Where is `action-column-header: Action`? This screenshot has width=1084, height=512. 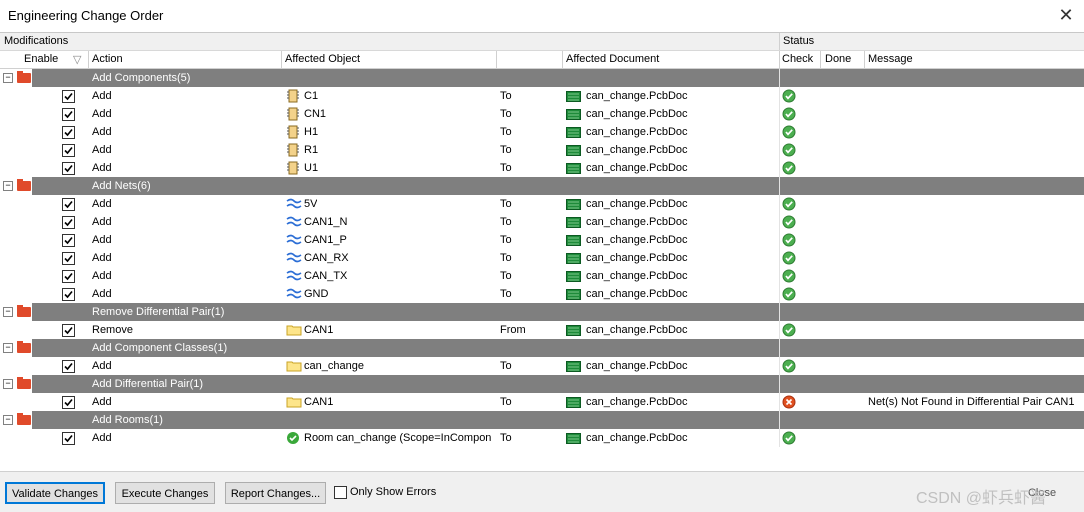
action-column-header: Action is located at coordinates (107, 59).